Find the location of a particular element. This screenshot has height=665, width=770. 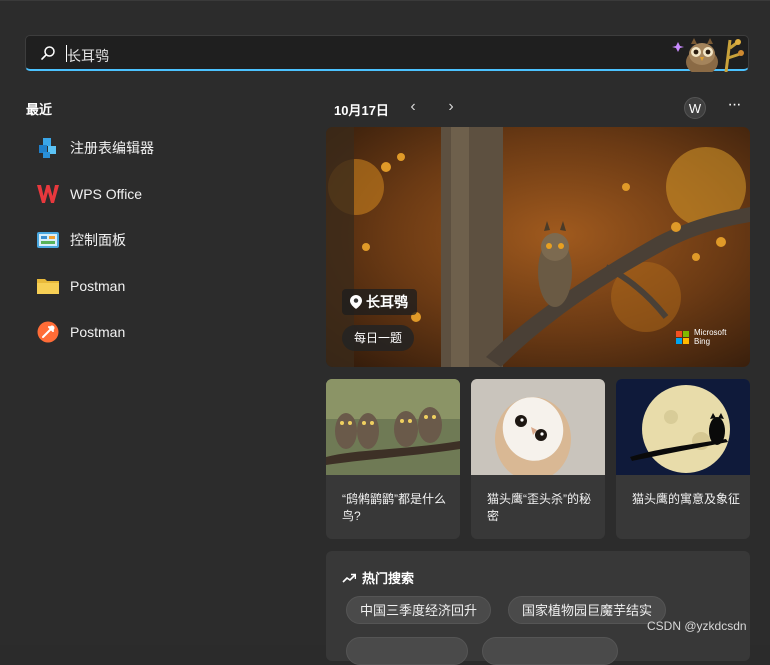

recent-section-title: 最近 is located at coordinates (39, 109).